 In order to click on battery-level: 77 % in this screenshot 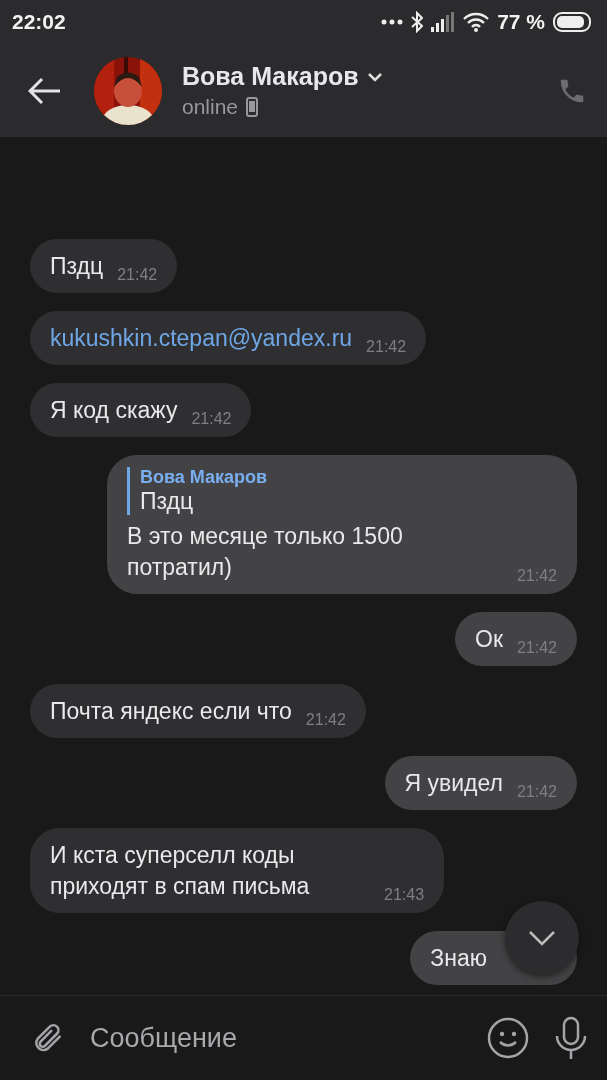, I will do `click(521, 22)`.